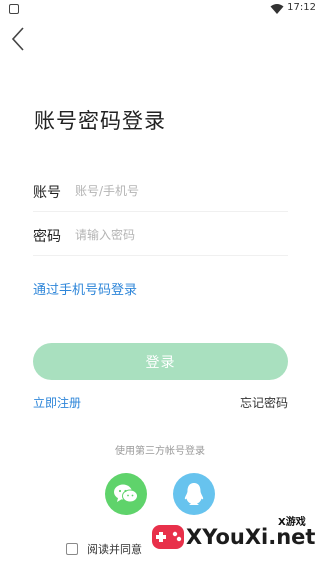 This screenshot has width=320, height=568. What do you see at coordinates (168, 537) in the screenshot?
I see `watermark-logo-icon` at bounding box center [168, 537].